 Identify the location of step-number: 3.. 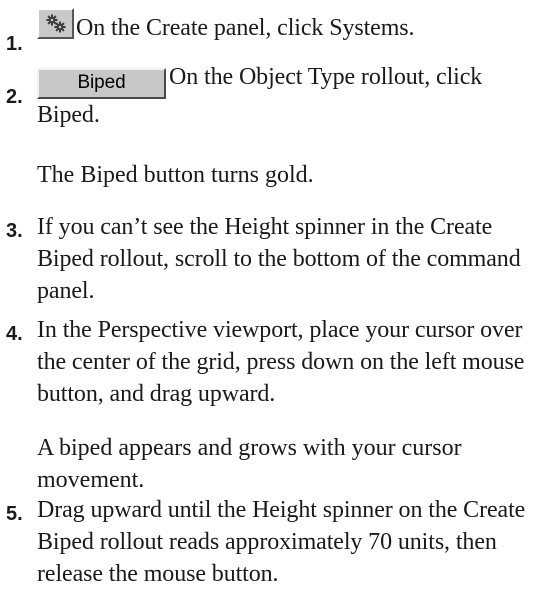
(14, 231).